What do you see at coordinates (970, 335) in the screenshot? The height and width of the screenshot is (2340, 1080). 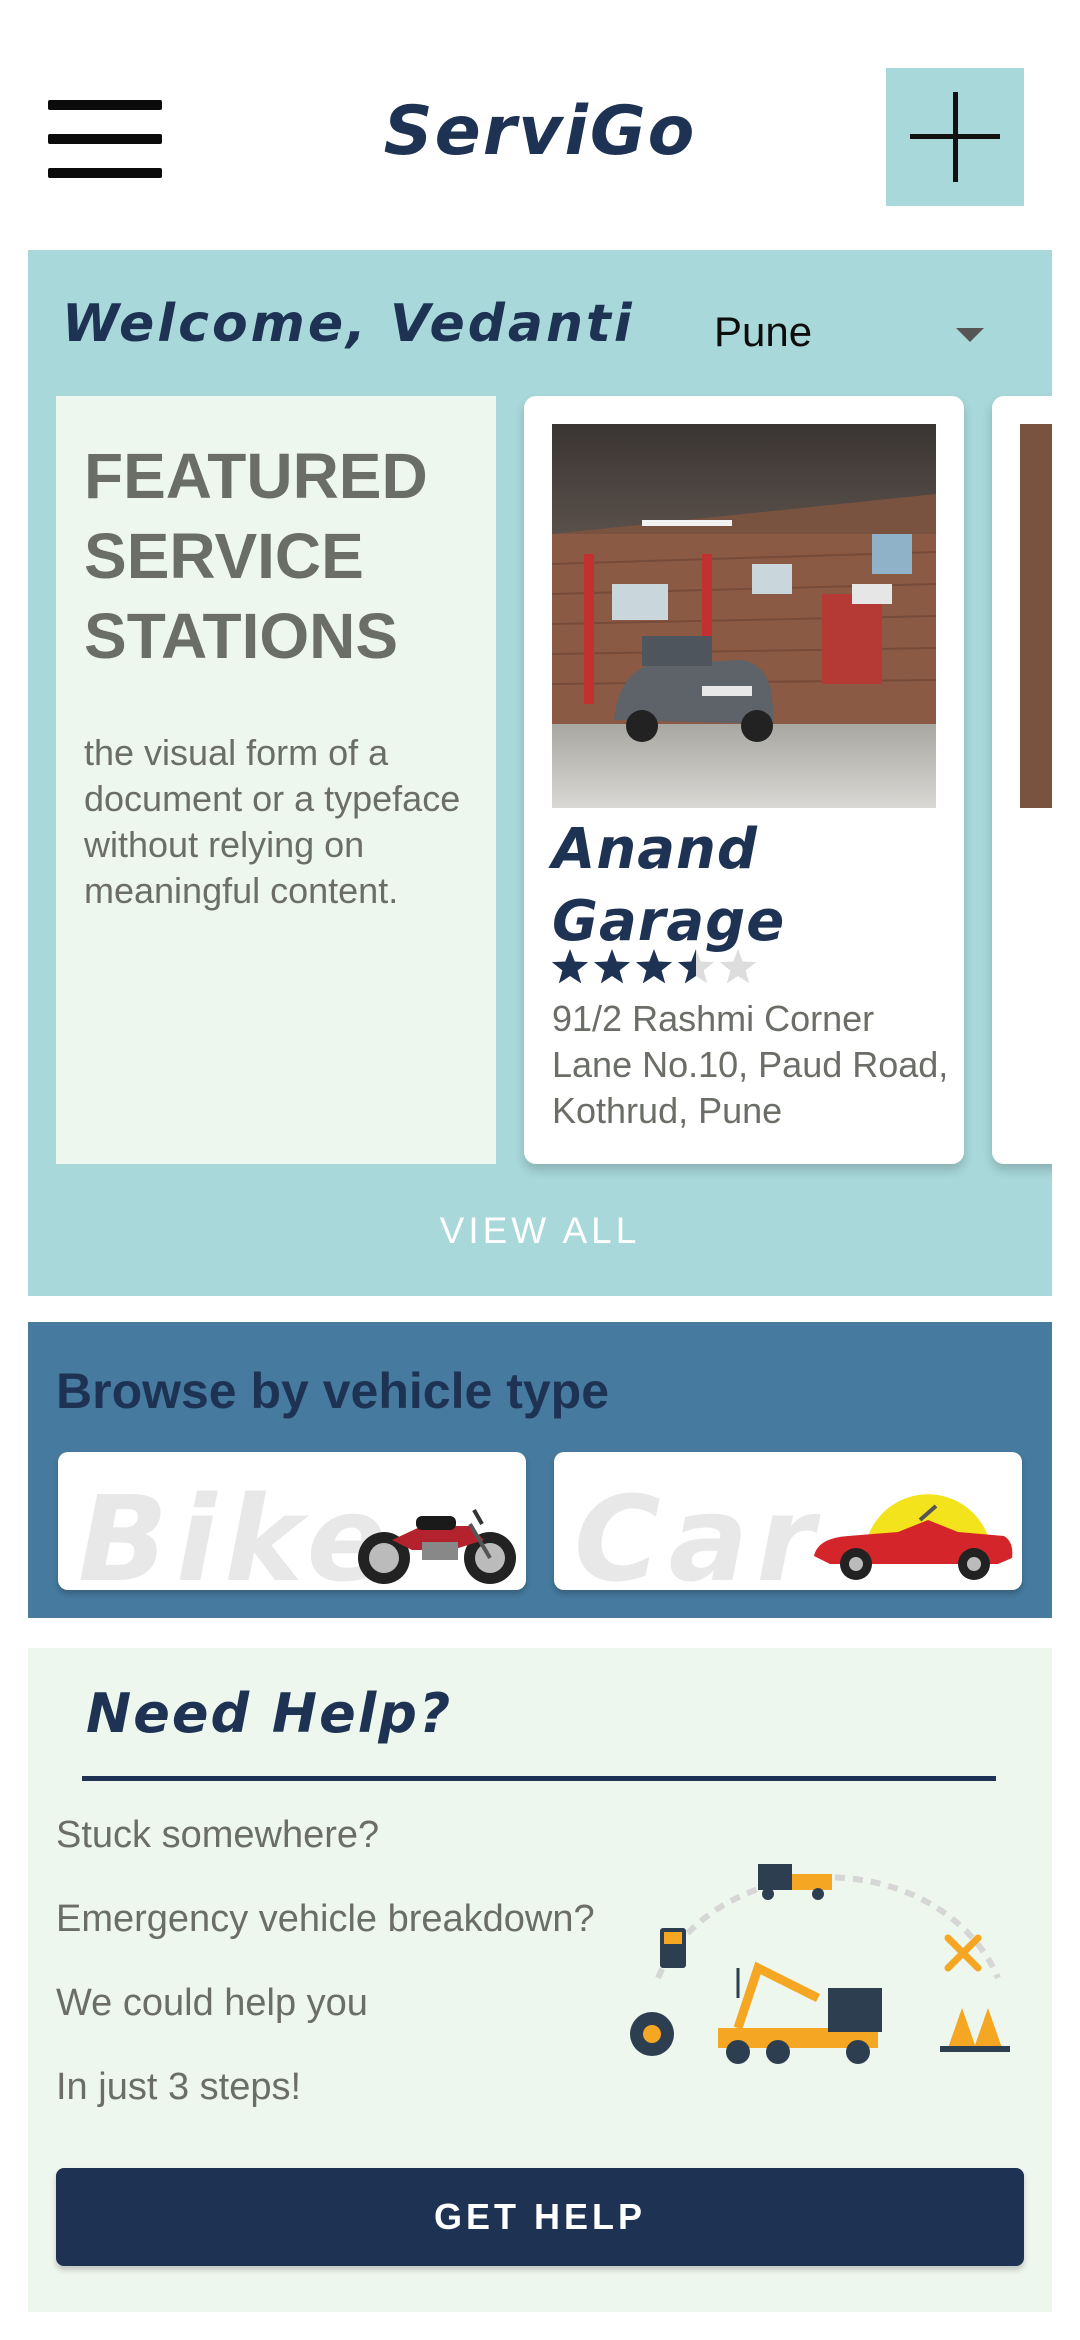 I see `dropdown-caret-icon` at bounding box center [970, 335].